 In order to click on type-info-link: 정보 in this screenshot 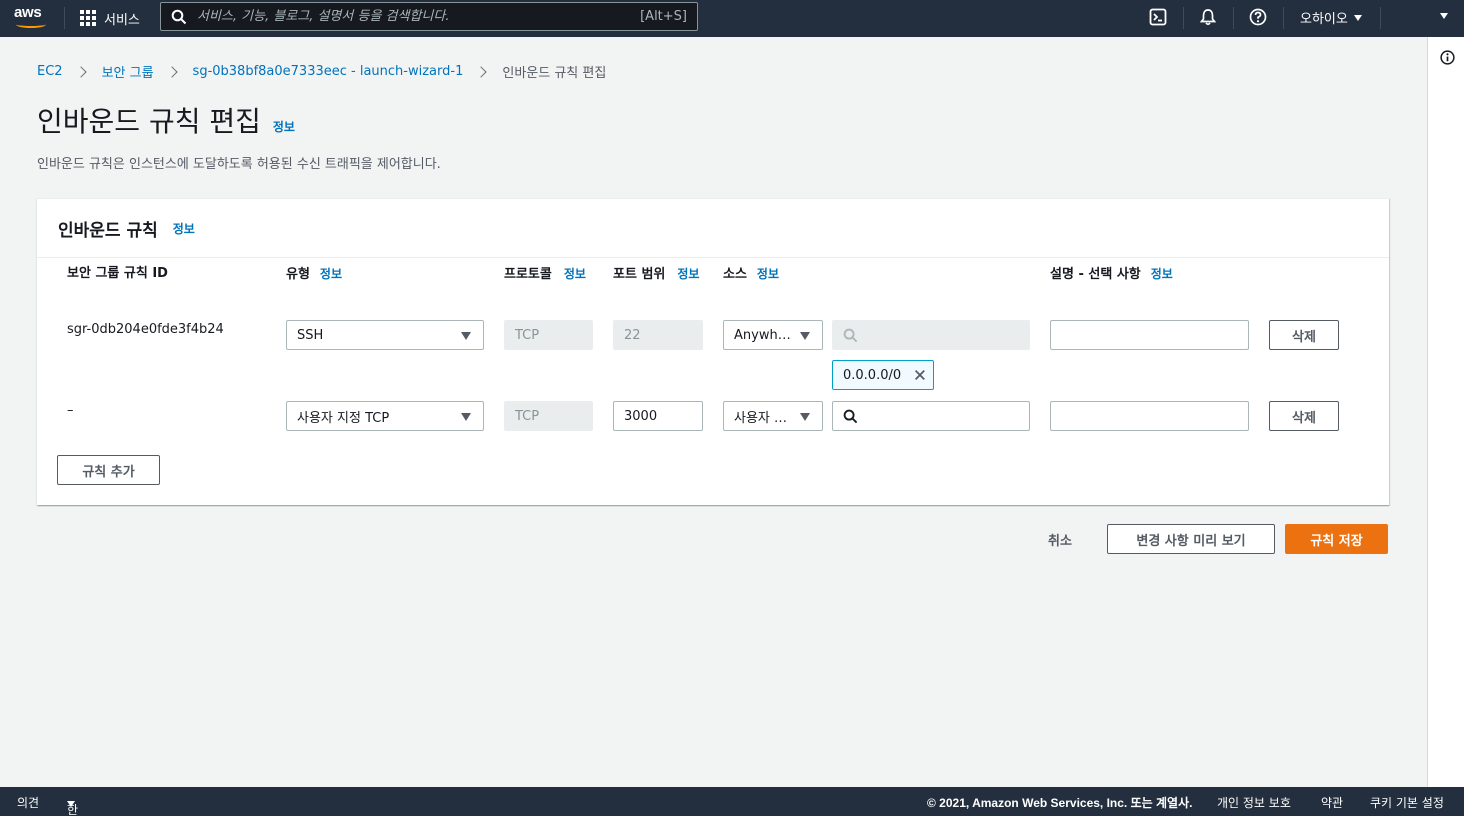, I will do `click(331, 274)`.